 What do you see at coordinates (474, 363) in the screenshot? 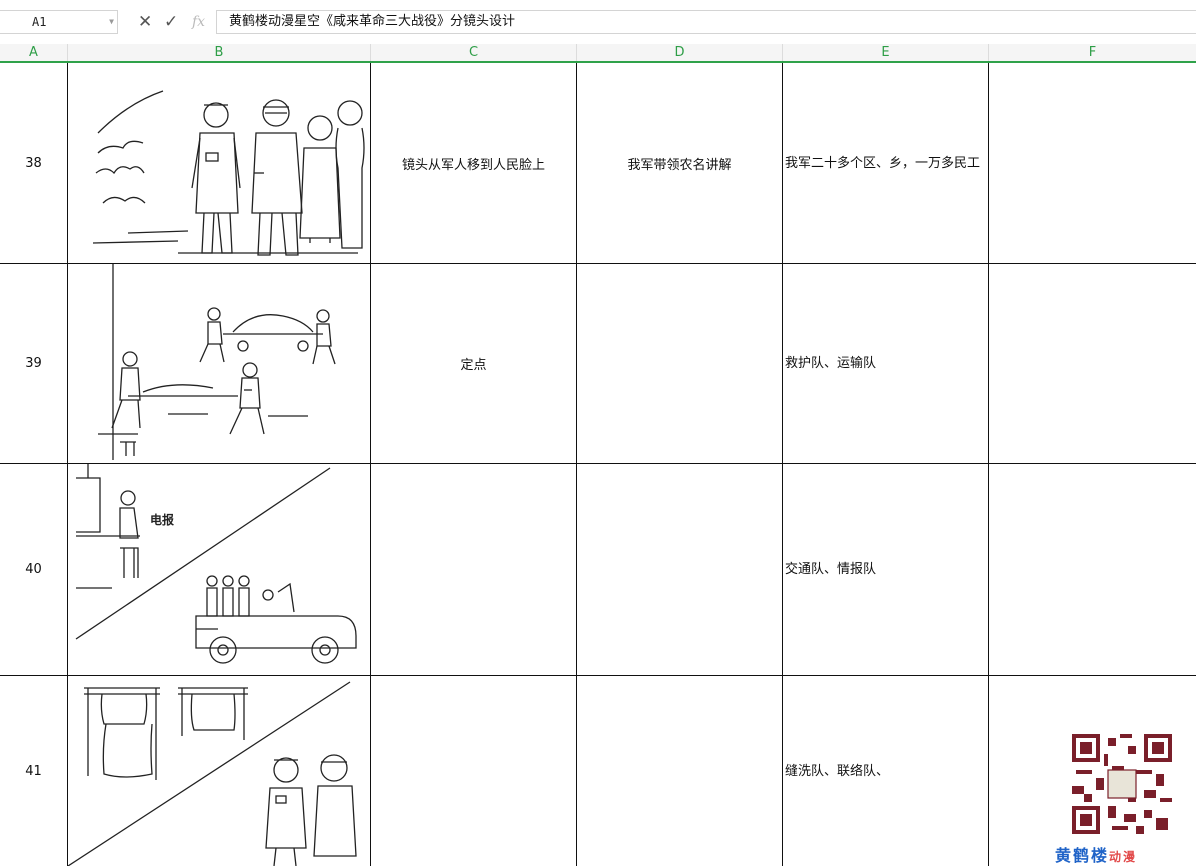
I see `cell-c-39: 定点` at bounding box center [474, 363].